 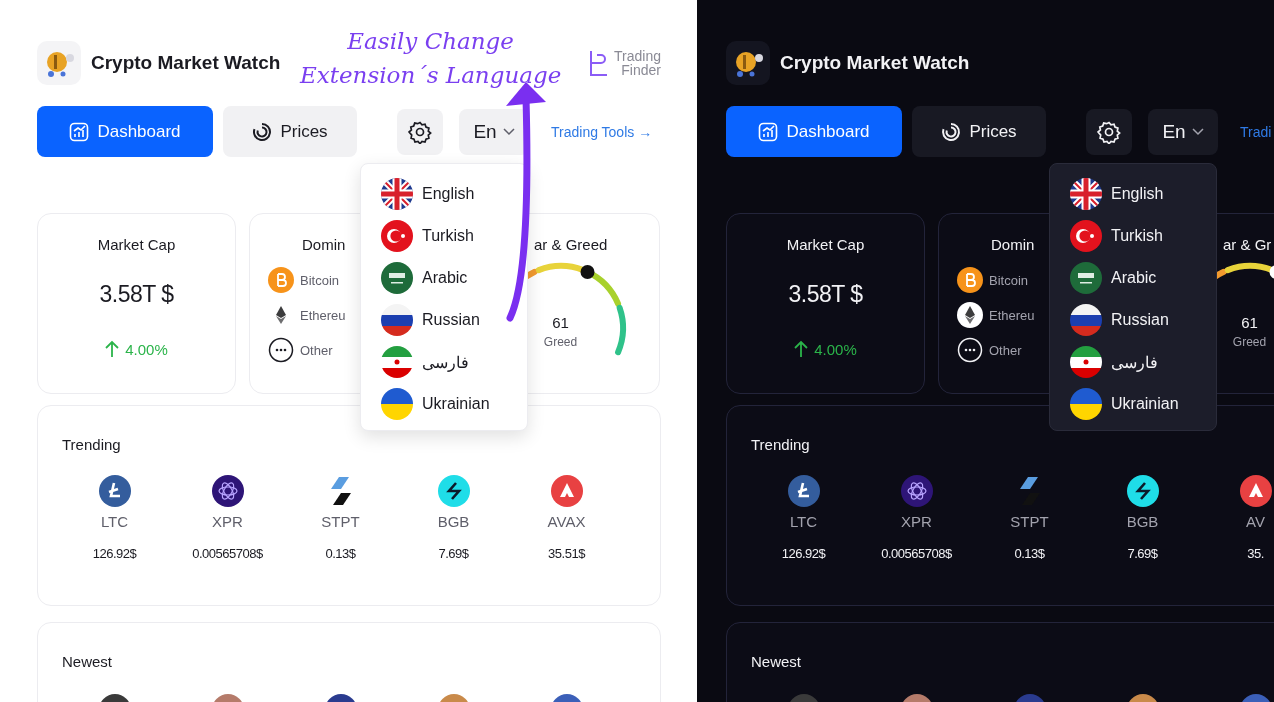 I want to click on coin-symbol: AVAX, so click(x=566, y=521).